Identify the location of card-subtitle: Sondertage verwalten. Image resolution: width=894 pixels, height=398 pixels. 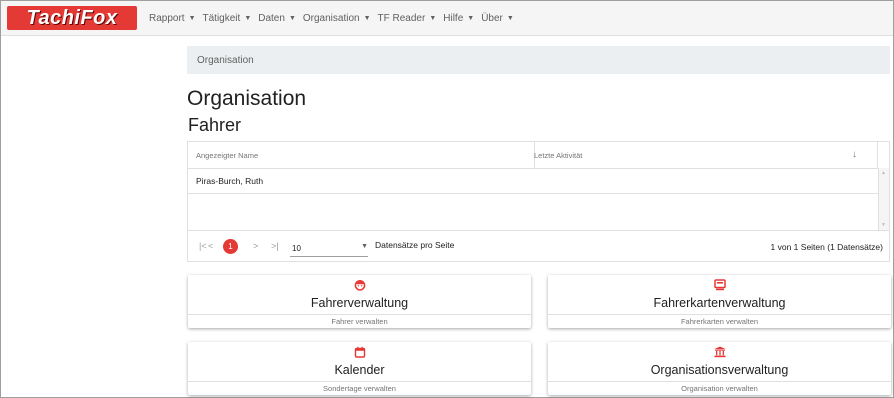
(359, 388).